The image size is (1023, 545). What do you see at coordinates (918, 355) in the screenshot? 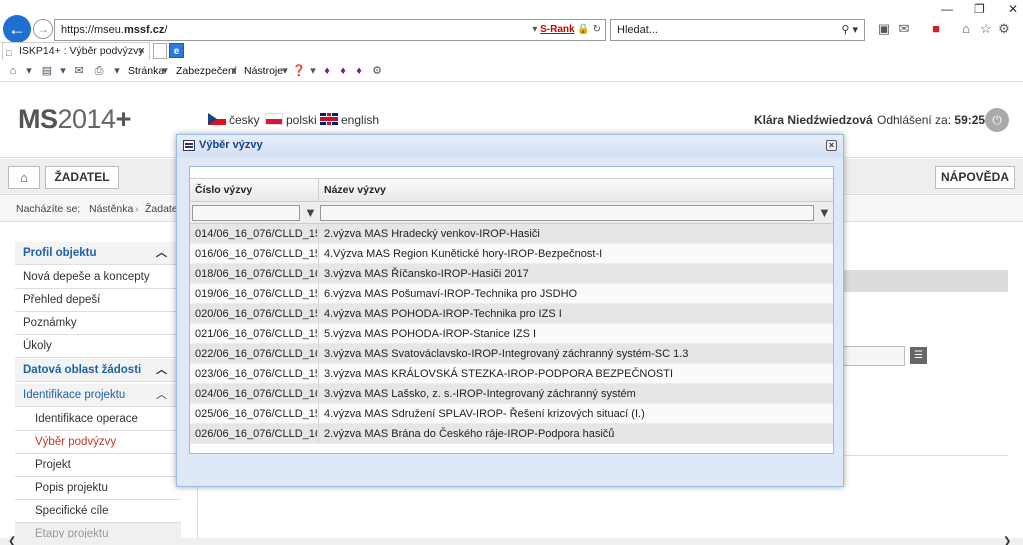
I see `list-icon: ☰` at bounding box center [918, 355].